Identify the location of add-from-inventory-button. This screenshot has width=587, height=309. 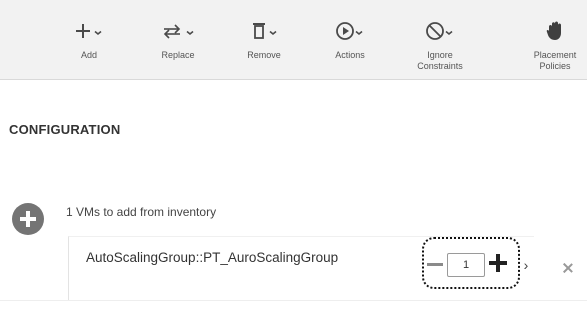
(28, 219).